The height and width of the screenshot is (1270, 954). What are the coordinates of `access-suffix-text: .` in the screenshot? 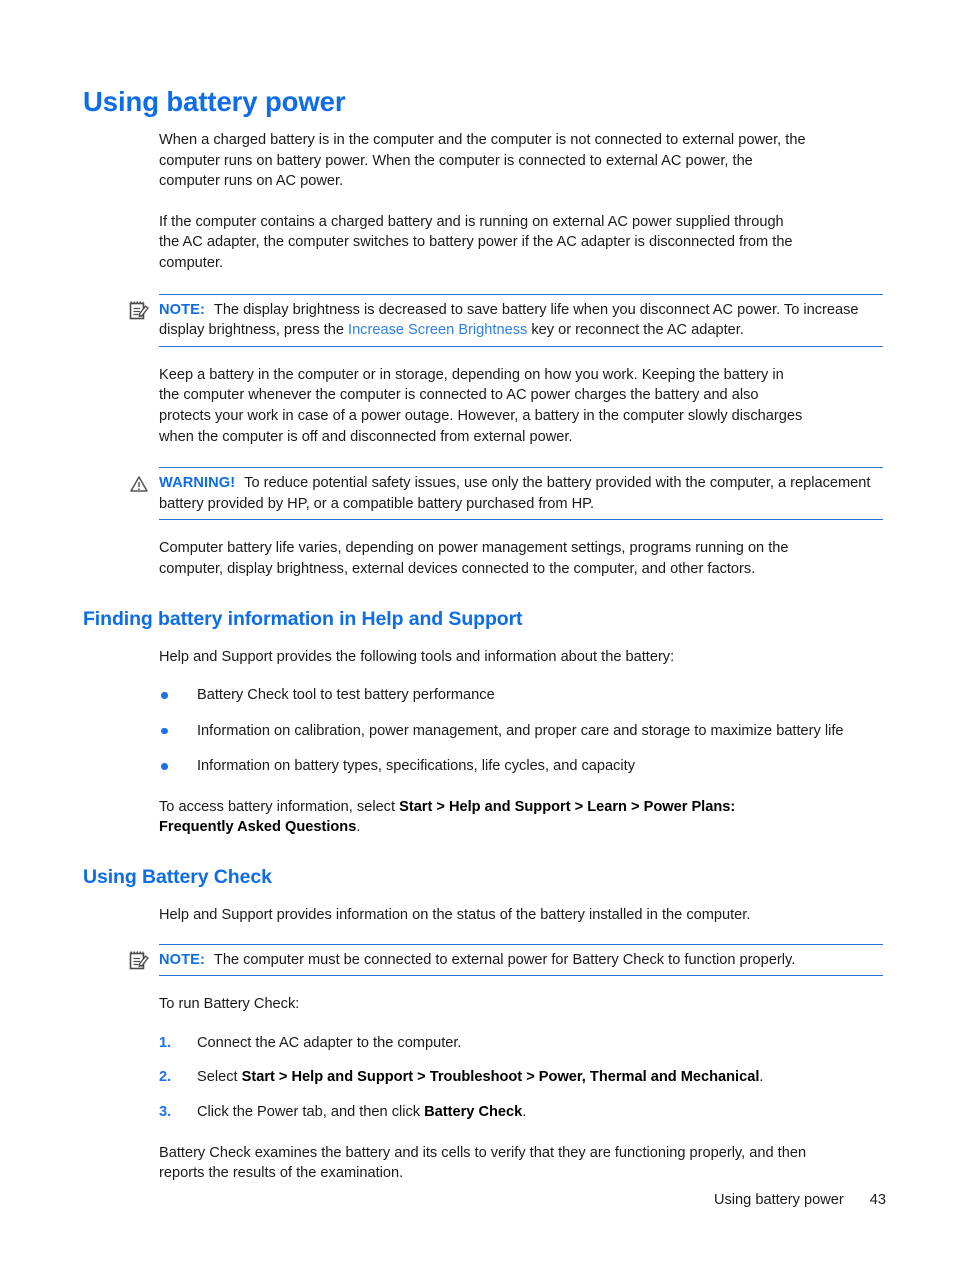 It's located at (358, 827).